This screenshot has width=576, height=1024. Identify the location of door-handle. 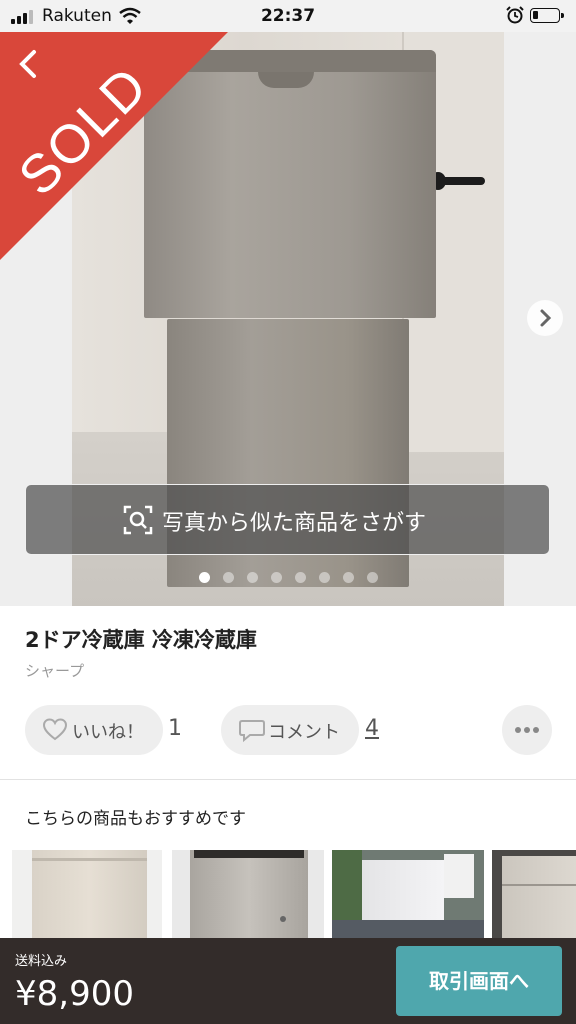
(457, 181).